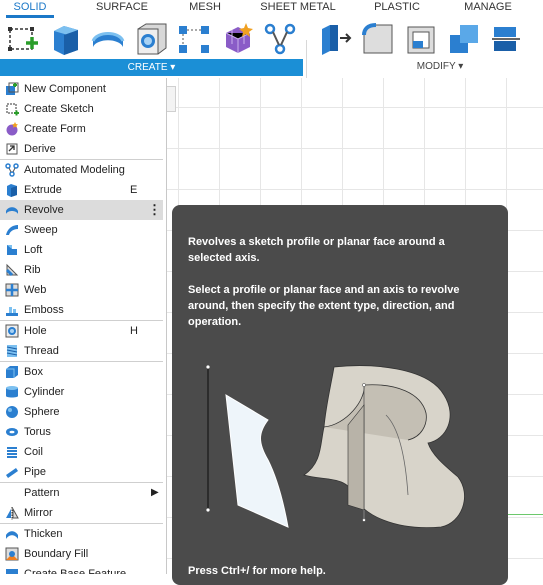 Image resolution: width=543 pixels, height=585 pixels. What do you see at coordinates (81, 129) in the screenshot?
I see `menu-item-create-form: Create Form` at bounding box center [81, 129].